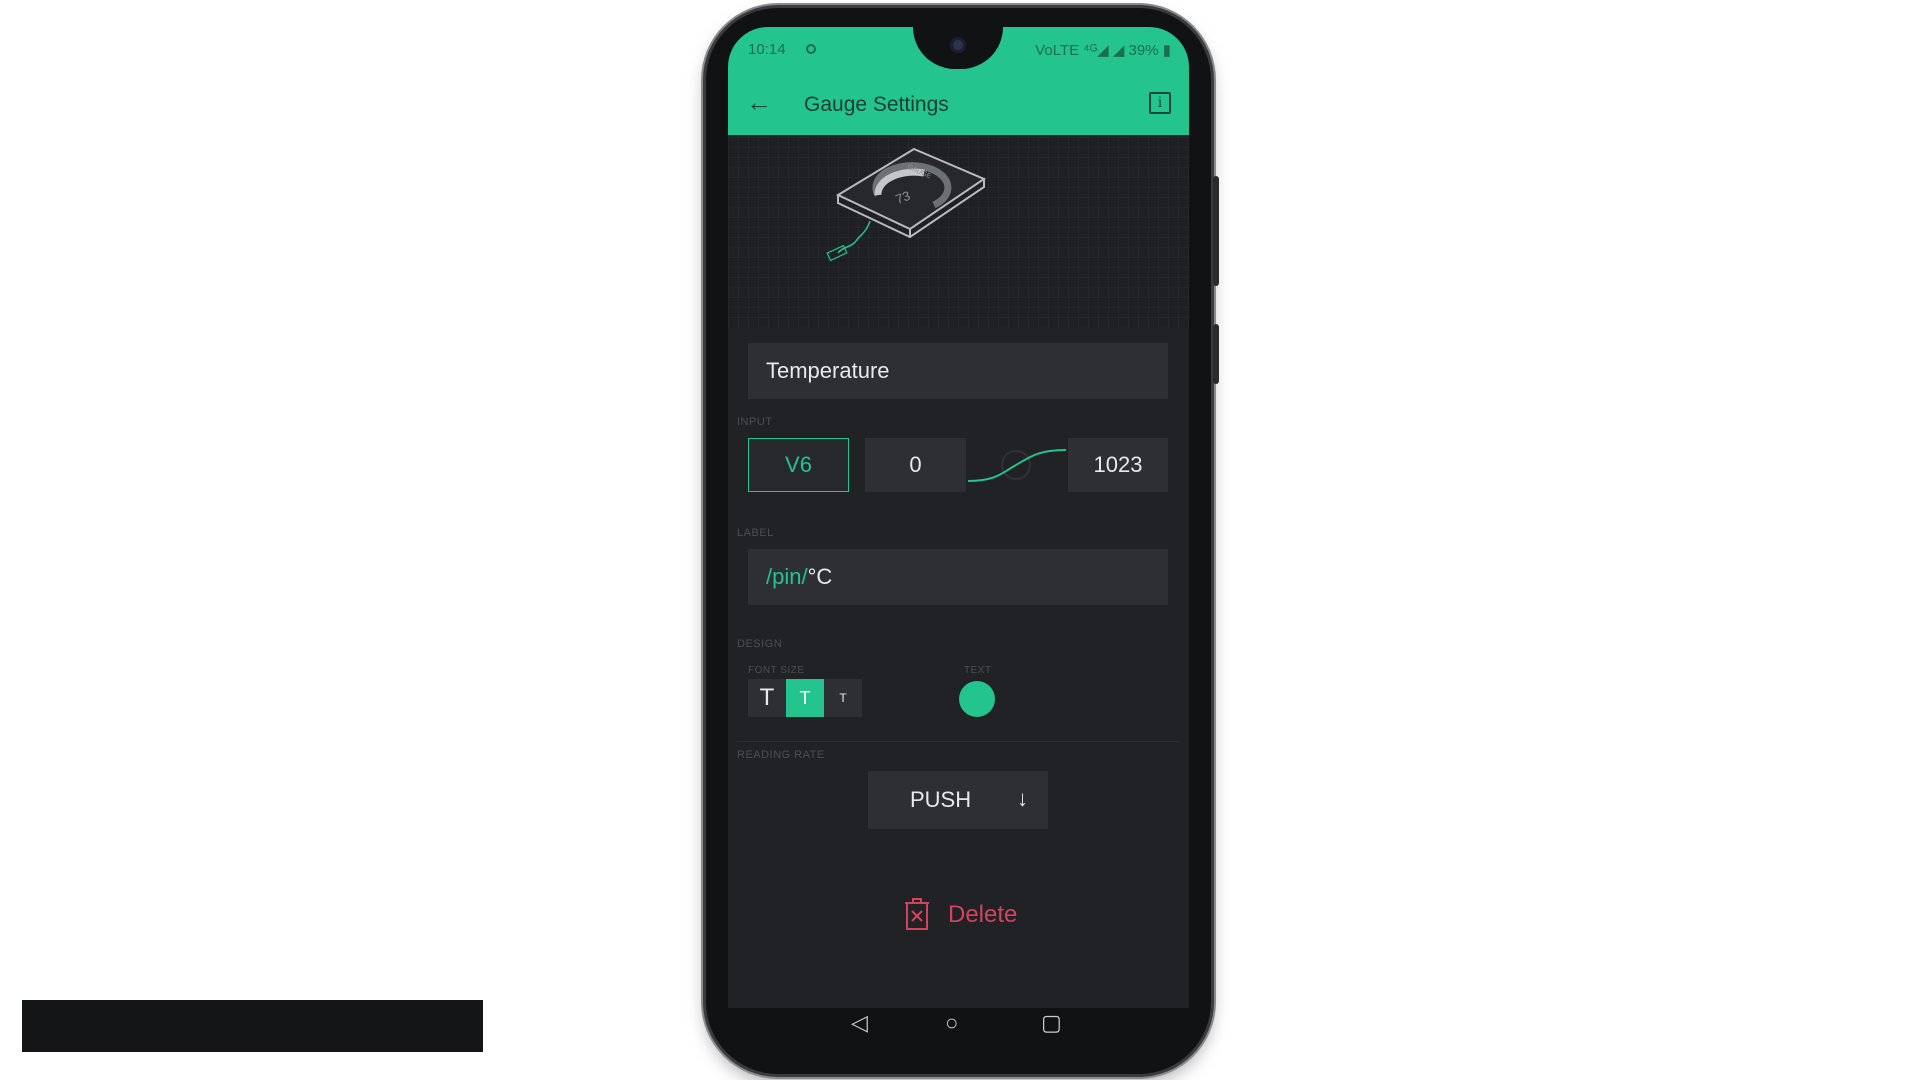 The height and width of the screenshot is (1080, 1920). I want to click on text-color-label: TEXT, so click(978, 670).